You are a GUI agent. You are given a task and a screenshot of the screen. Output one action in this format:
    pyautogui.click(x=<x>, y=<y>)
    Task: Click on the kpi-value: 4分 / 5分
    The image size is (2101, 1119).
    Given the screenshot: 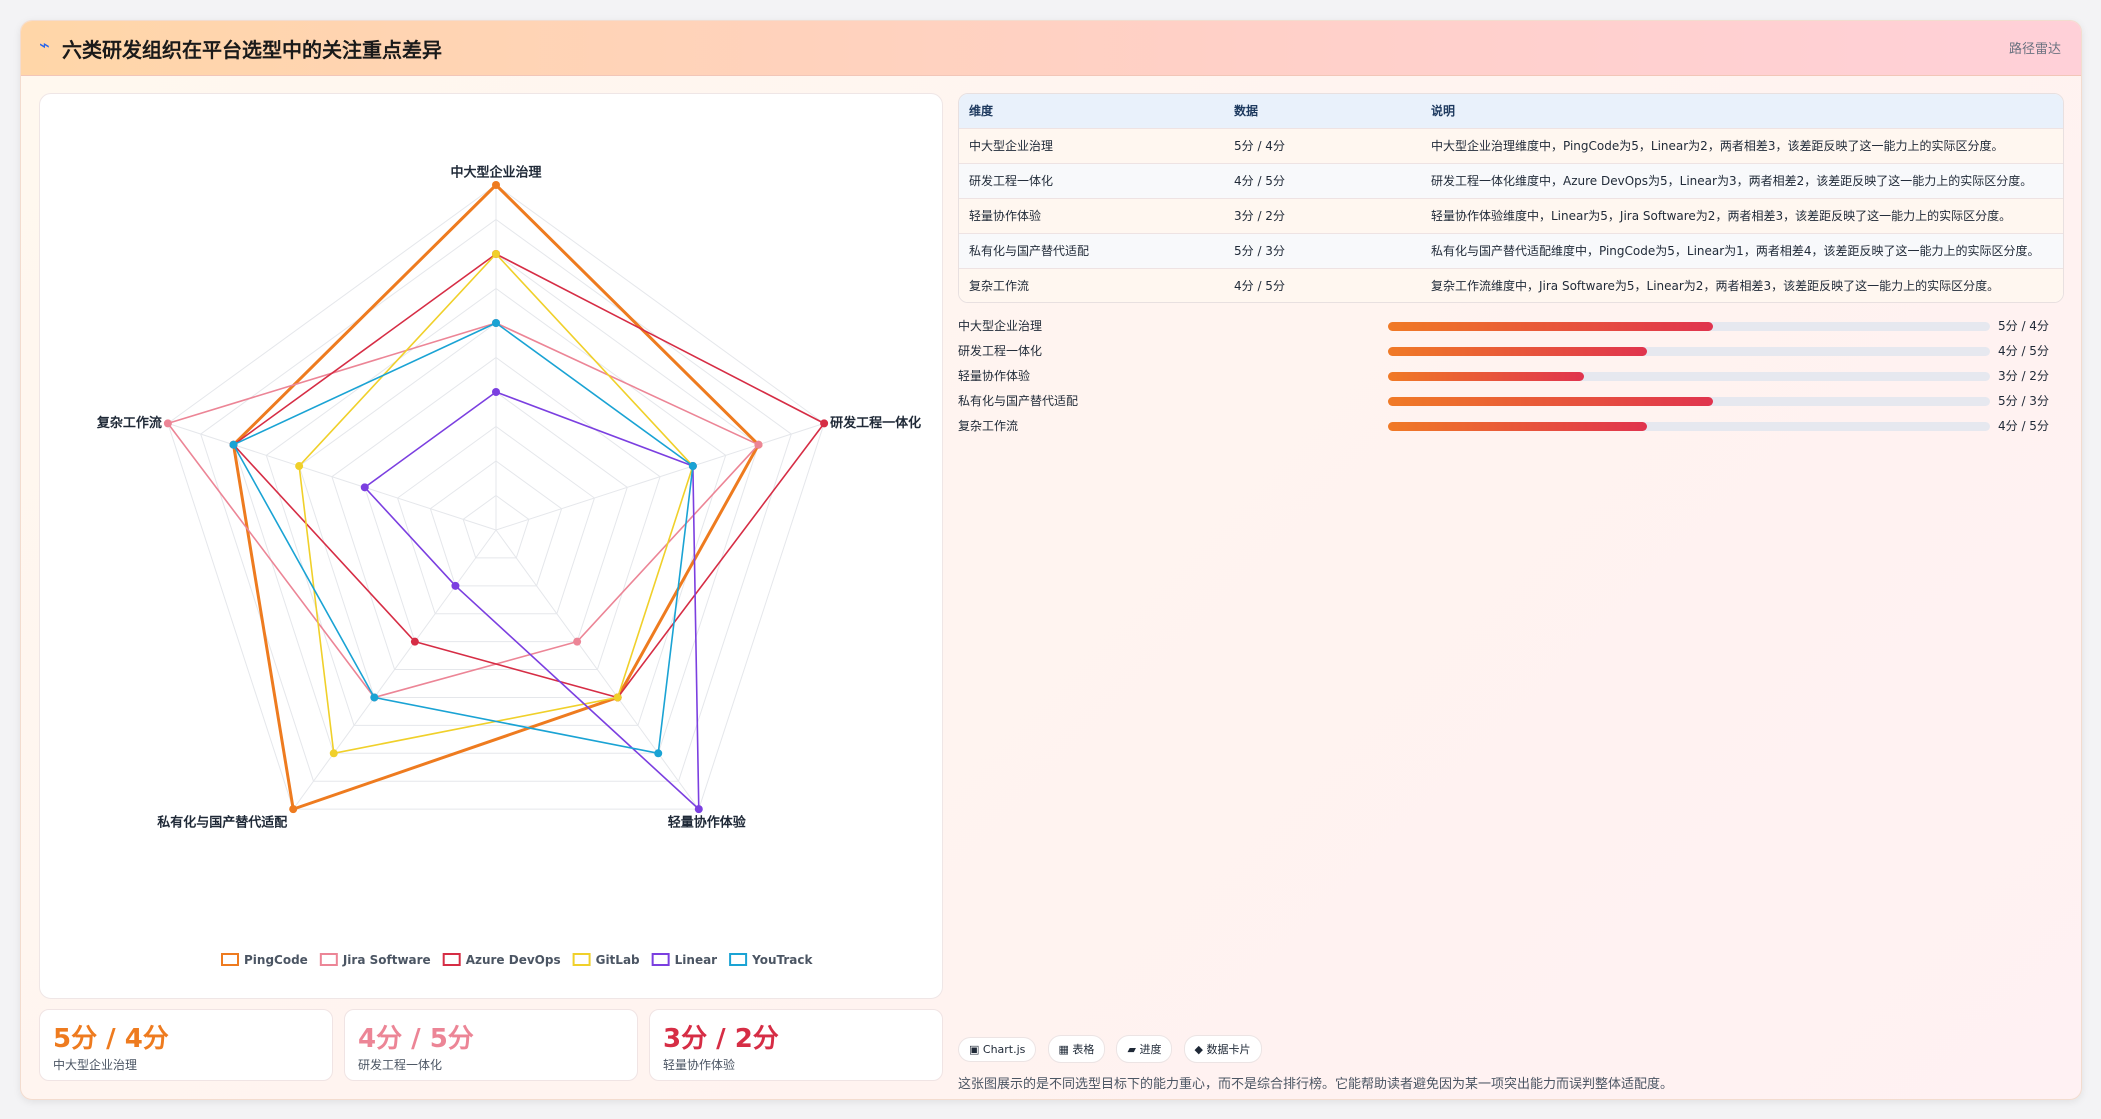 What is the action you would take?
    pyautogui.click(x=416, y=1039)
    